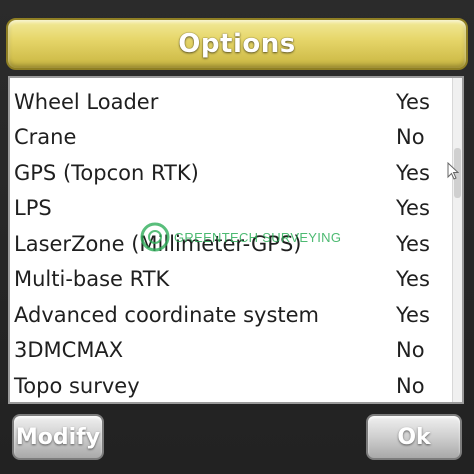 Image resolution: width=474 pixels, height=474 pixels. What do you see at coordinates (453, 171) in the screenshot?
I see `cursor-arrow-icon` at bounding box center [453, 171].